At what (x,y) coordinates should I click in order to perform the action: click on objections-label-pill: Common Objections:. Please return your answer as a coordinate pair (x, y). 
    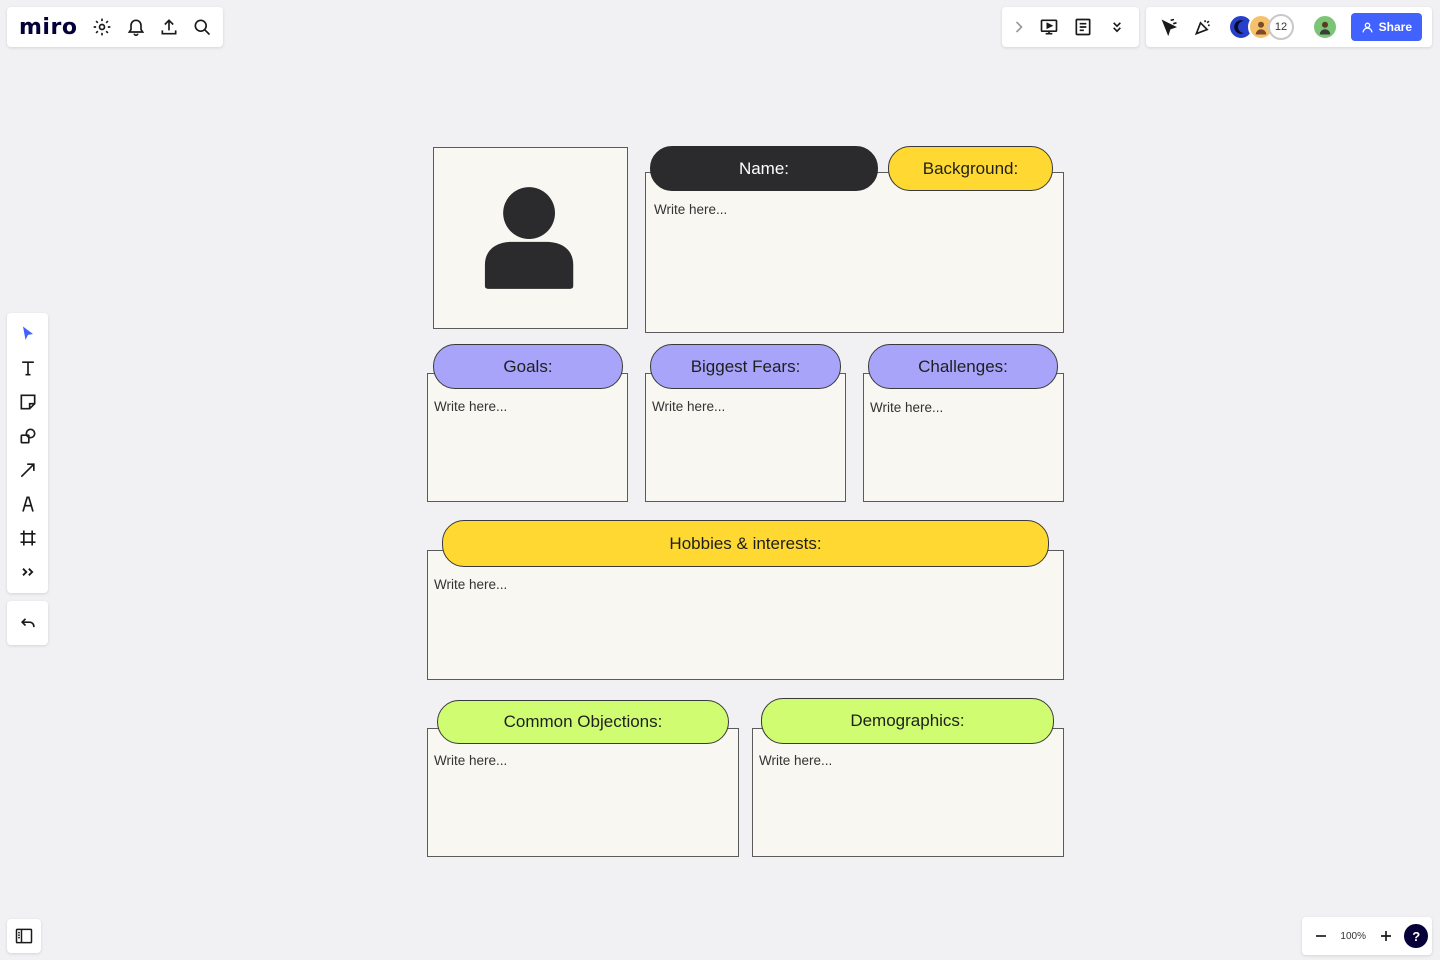
    Looking at the image, I should click on (583, 722).